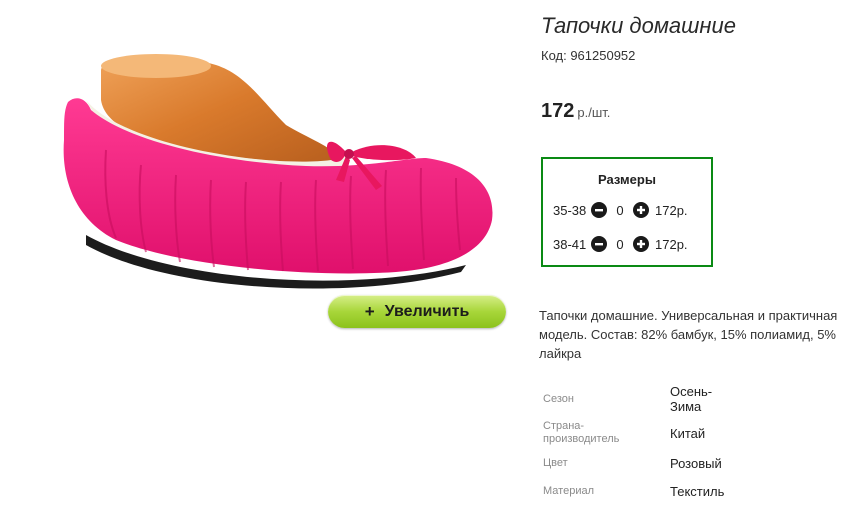 The image size is (842, 519). What do you see at coordinates (369, 311) in the screenshot?
I see `plus-icon: +` at bounding box center [369, 311].